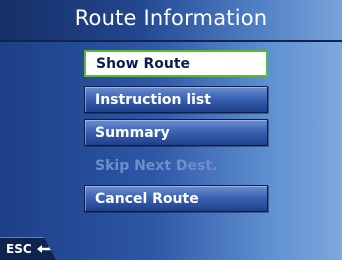 The width and height of the screenshot is (342, 260). What do you see at coordinates (147, 198) in the screenshot?
I see `cancel-route-label: Cancel Route` at bounding box center [147, 198].